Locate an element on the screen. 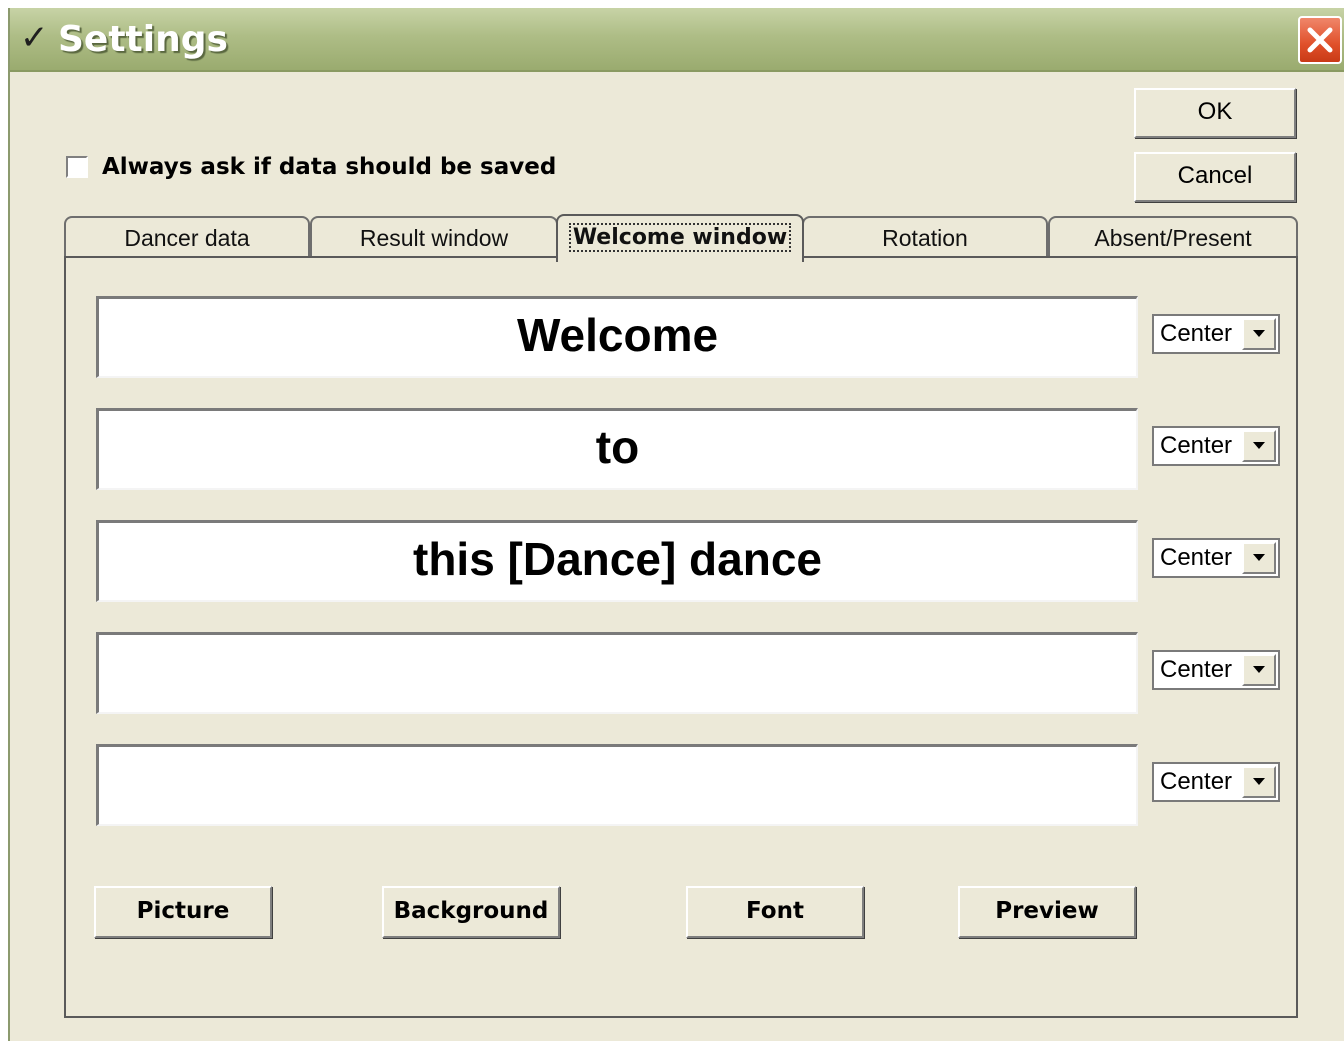 This screenshot has height=1041, width=1344. line-3-align-select: Center is located at coordinates (1216, 558).